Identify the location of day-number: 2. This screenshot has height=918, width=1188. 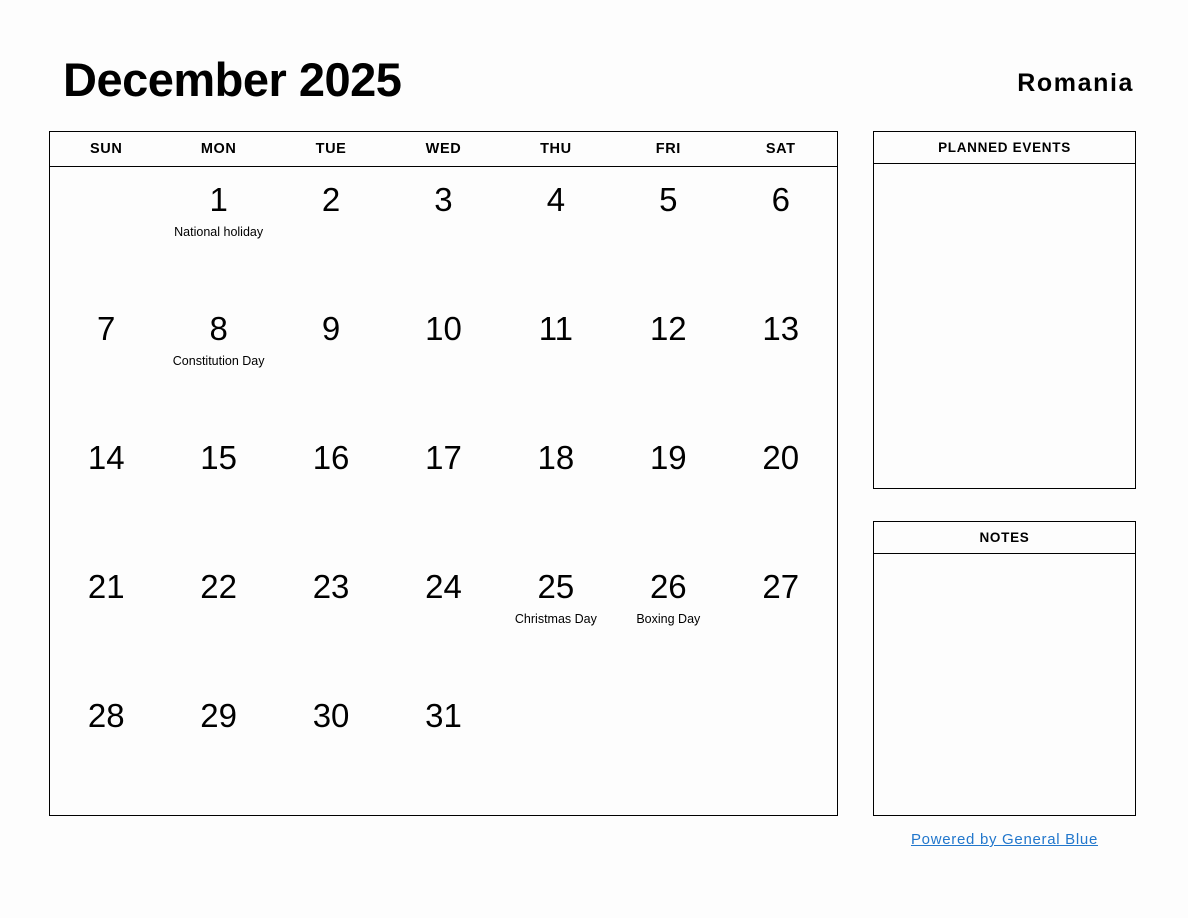
(331, 199).